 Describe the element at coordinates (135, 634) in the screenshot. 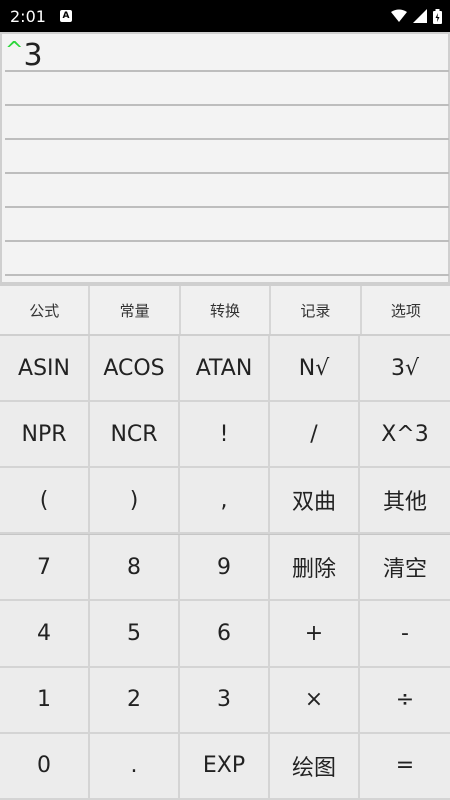

I see `digit-5-button: 5` at that location.